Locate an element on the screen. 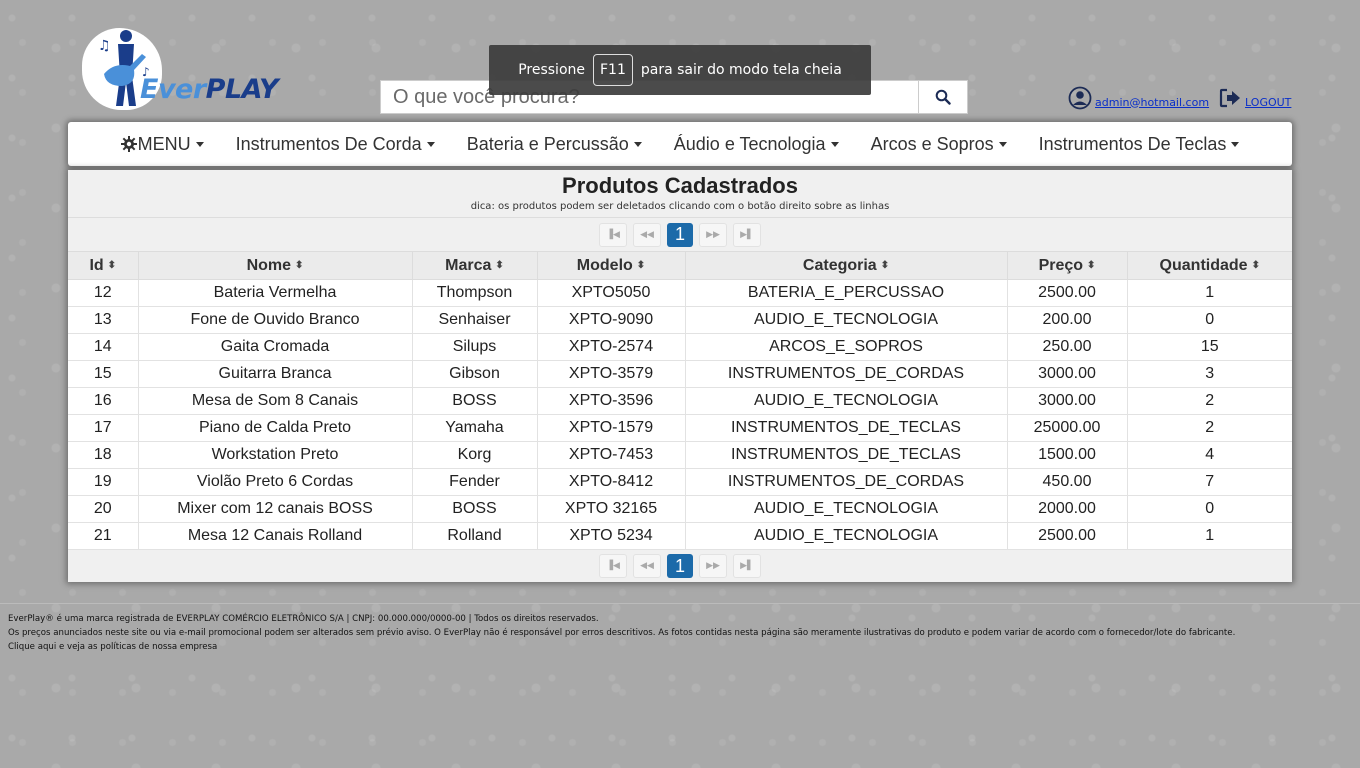 The width and height of the screenshot is (1360, 768). table-cell-categoria: ARCOS_E_SOPROS is located at coordinates (846, 347).